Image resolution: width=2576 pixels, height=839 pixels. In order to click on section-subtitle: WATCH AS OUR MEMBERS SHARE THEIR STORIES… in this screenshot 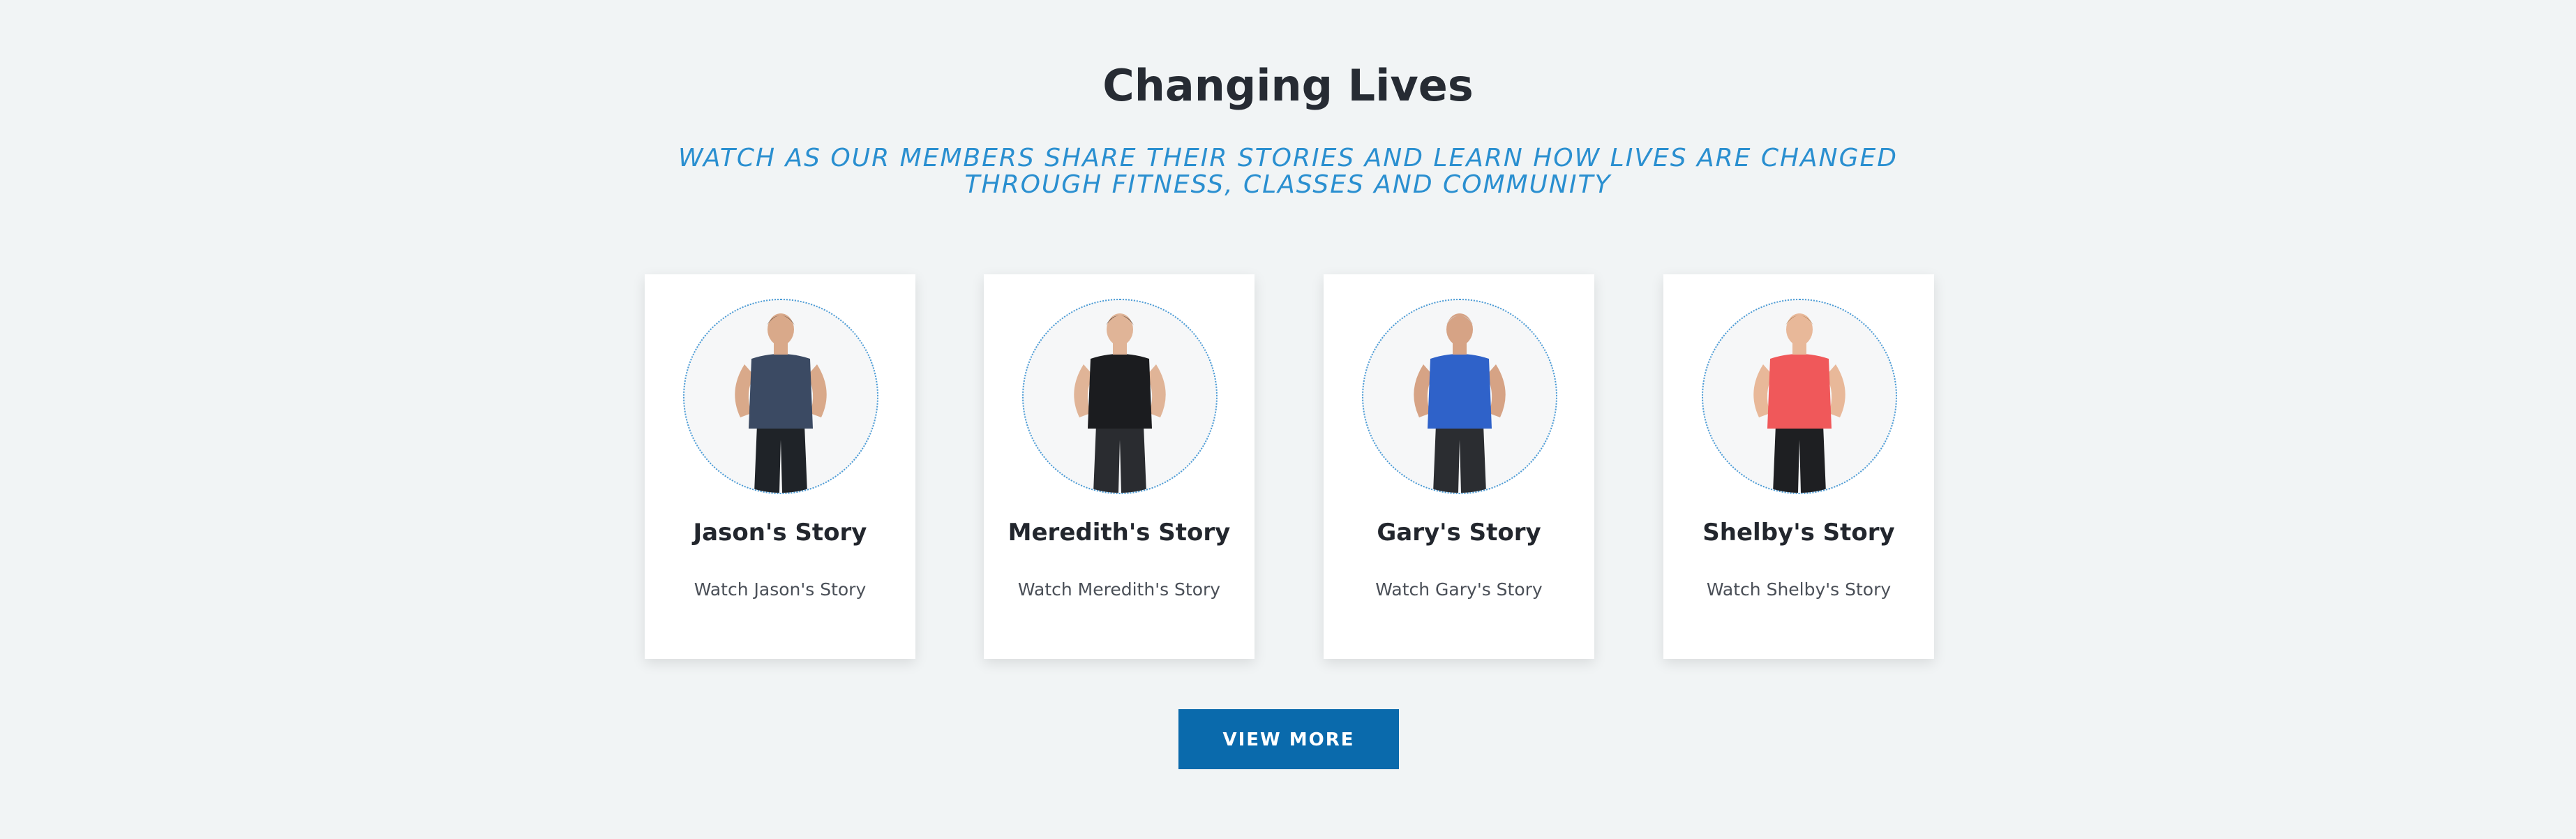, I will do `click(1288, 172)`.